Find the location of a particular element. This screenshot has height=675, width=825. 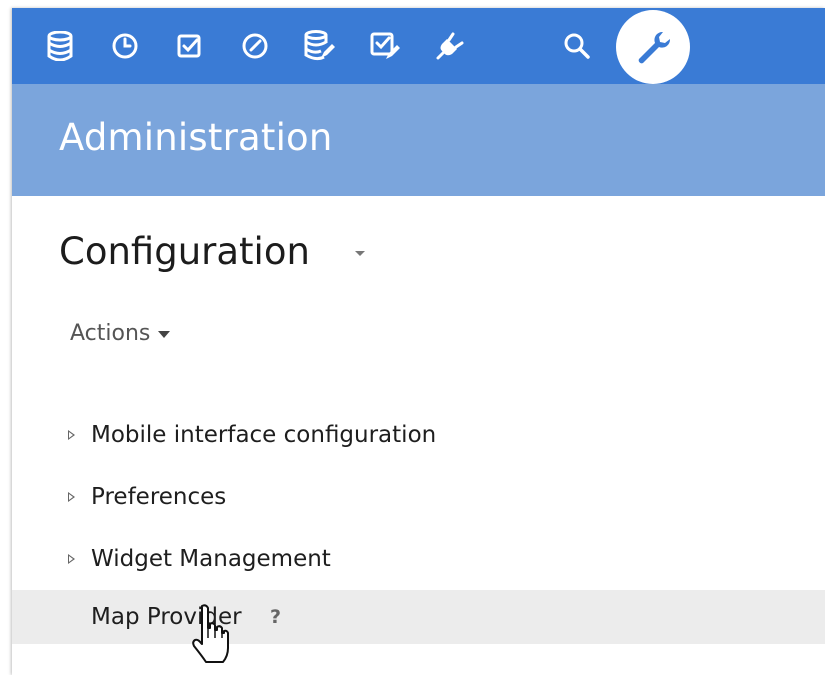

database-icon is located at coordinates (60, 46).